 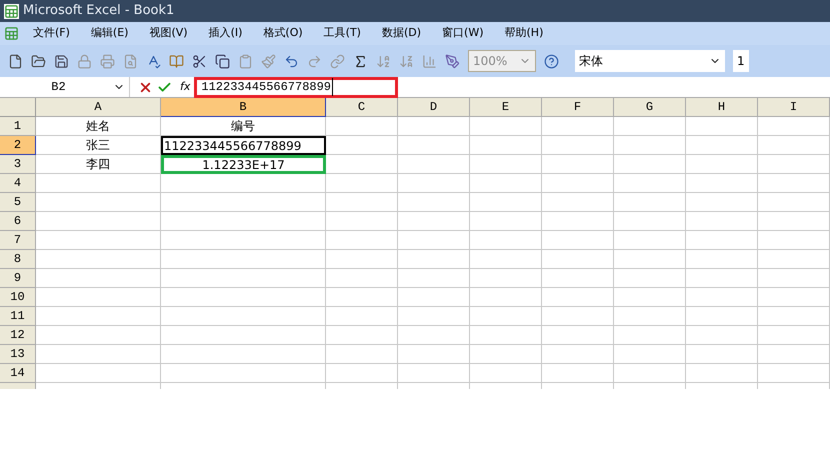 What do you see at coordinates (18, 126) in the screenshot?
I see `row-header: 1` at bounding box center [18, 126].